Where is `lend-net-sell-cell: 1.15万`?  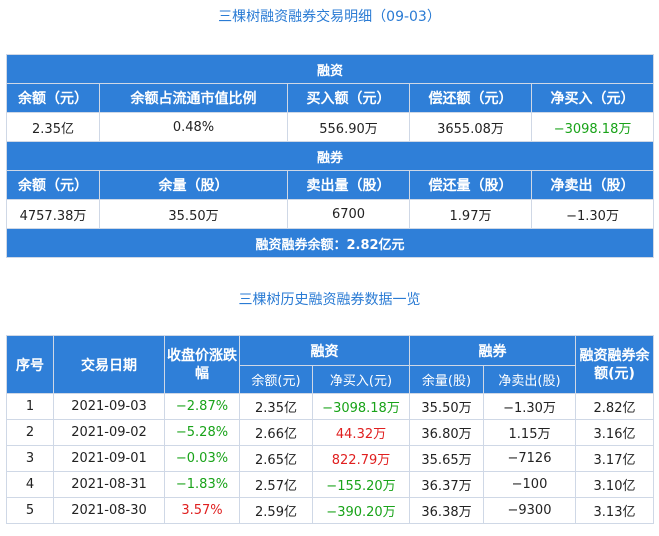
lend-net-sell-cell: 1.15万 is located at coordinates (529, 432).